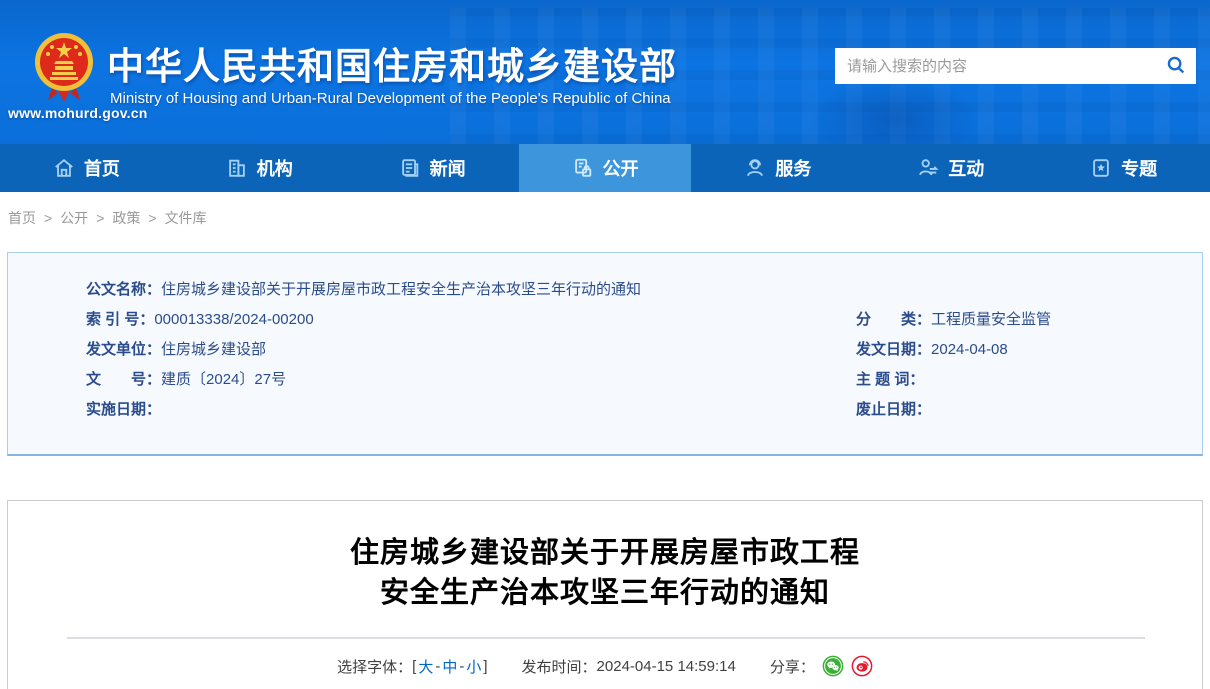  Describe the element at coordinates (928, 168) in the screenshot. I see `interaction-icon` at that location.